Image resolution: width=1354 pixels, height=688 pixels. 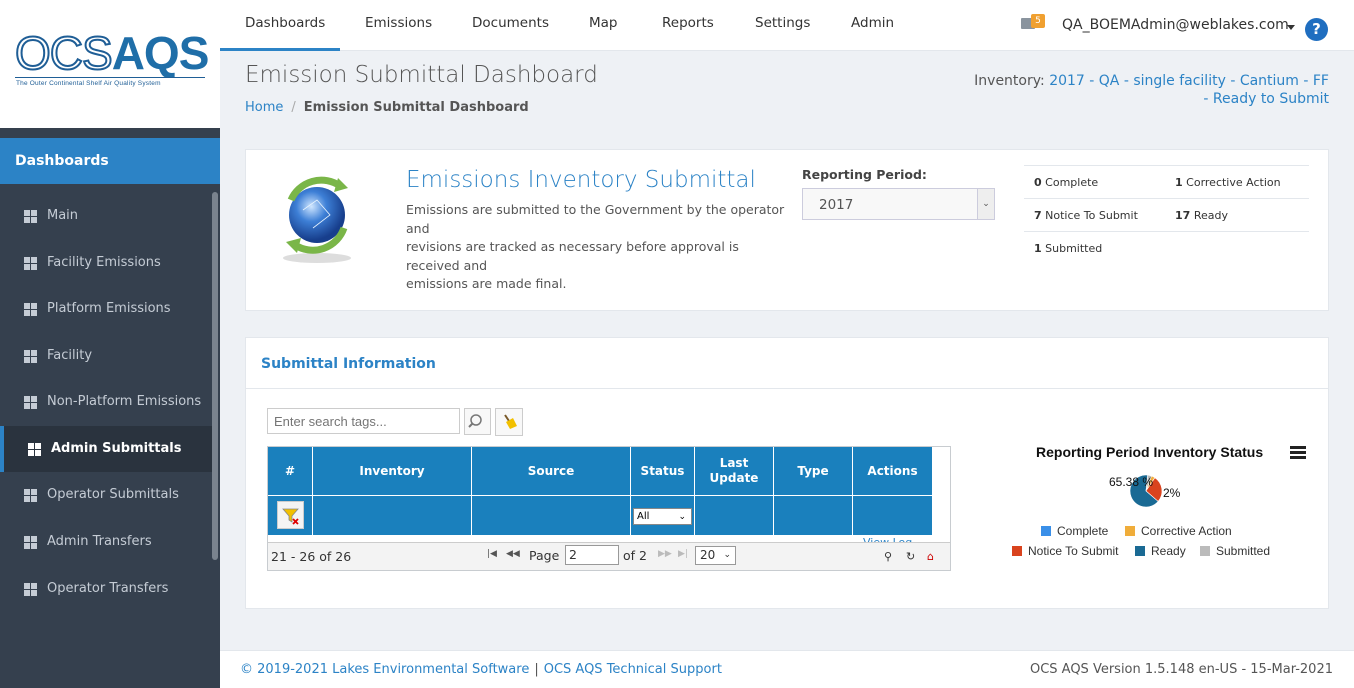 What do you see at coordinates (492, 554) in the screenshot?
I see `first-page-icon: |◀` at bounding box center [492, 554].